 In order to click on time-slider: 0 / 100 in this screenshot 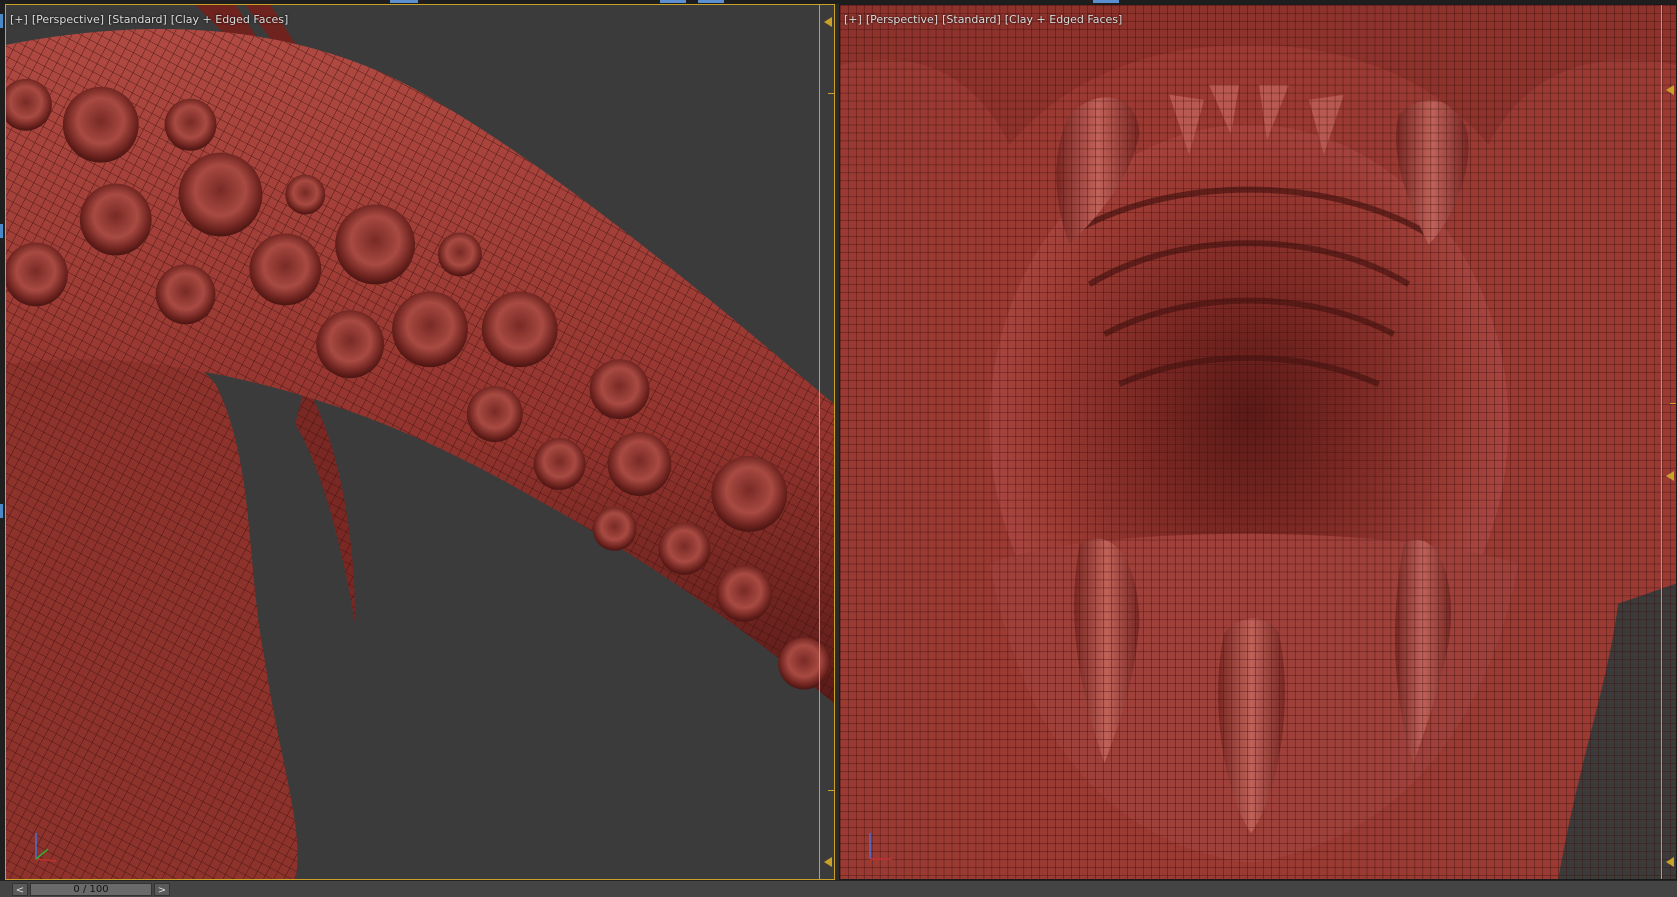, I will do `click(91, 889)`.